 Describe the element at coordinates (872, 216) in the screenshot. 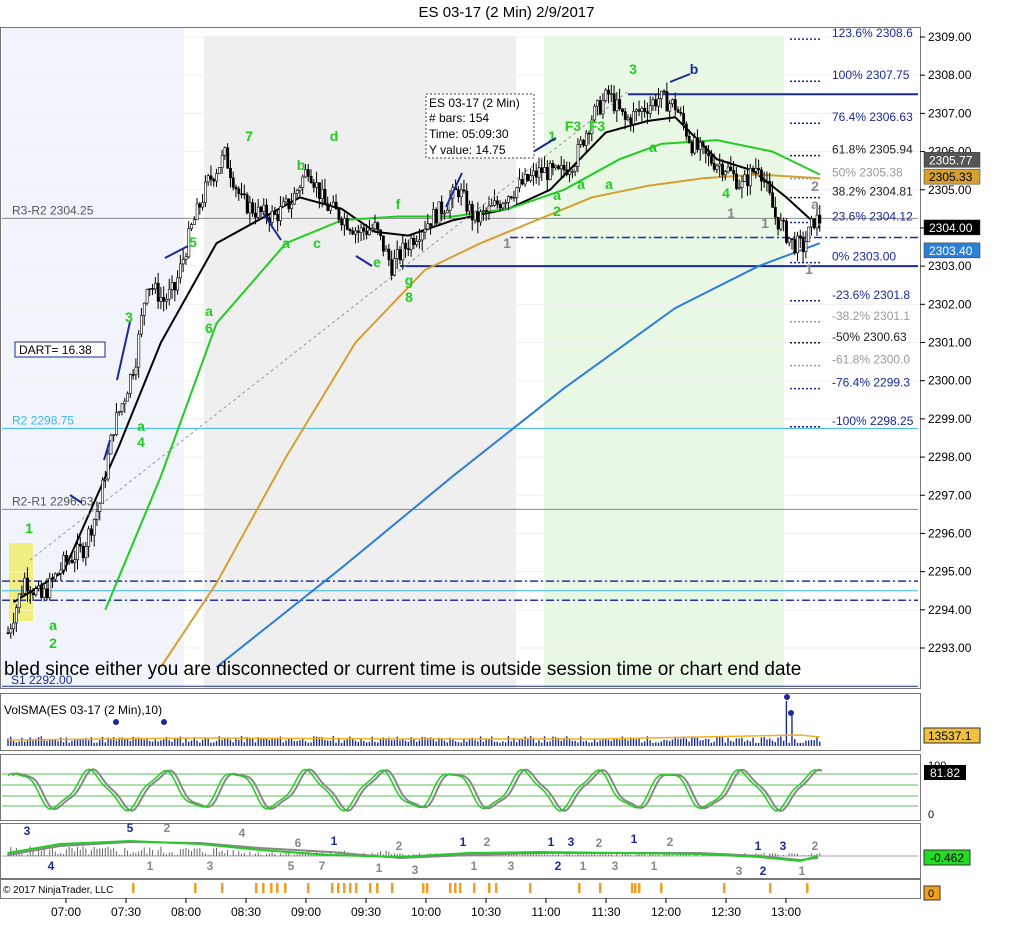

I see `fib-label: 23.6% 2304.12` at that location.